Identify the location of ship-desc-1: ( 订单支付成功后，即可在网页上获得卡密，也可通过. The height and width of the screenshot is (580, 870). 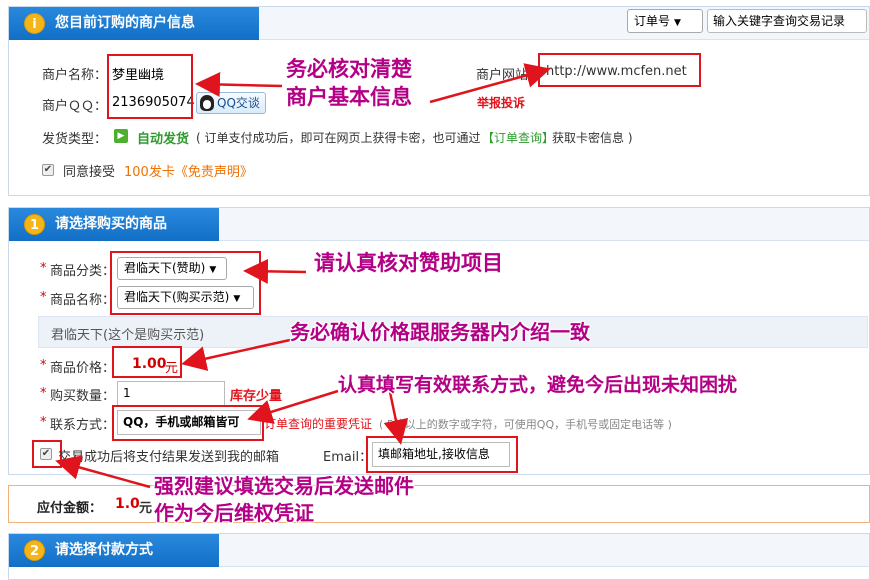
(338, 138).